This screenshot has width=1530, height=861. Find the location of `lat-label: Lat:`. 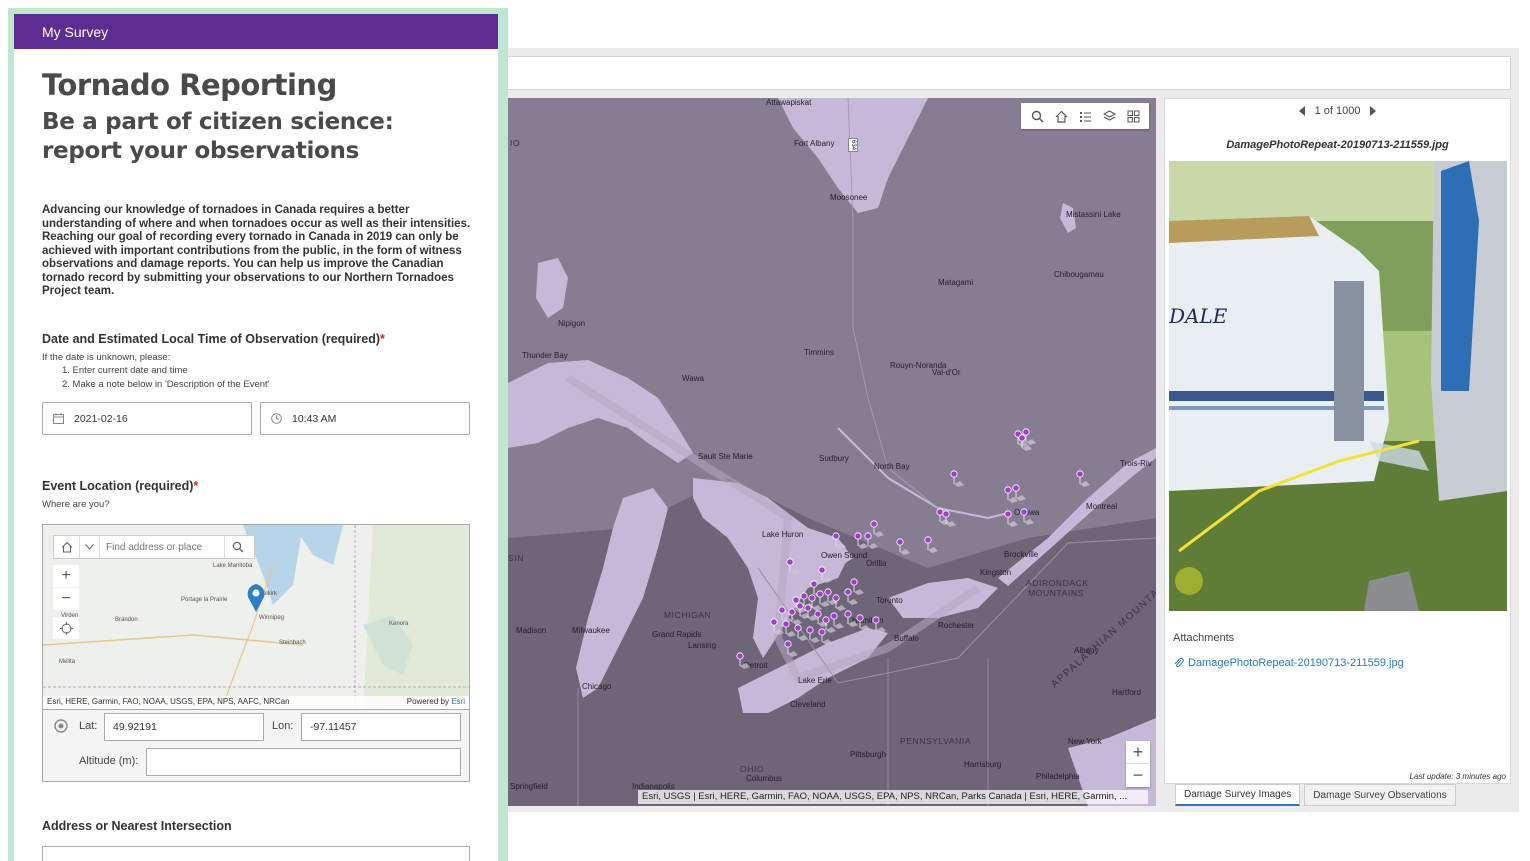

lat-label: Lat: is located at coordinates (88, 726).